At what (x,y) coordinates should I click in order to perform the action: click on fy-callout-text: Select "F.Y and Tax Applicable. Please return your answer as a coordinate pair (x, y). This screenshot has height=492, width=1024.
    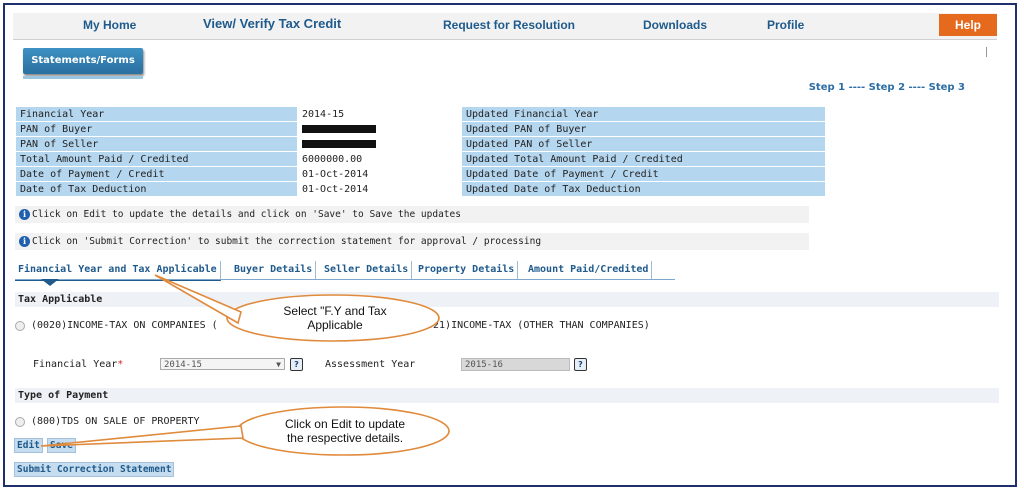
    Looking at the image, I should click on (335, 318).